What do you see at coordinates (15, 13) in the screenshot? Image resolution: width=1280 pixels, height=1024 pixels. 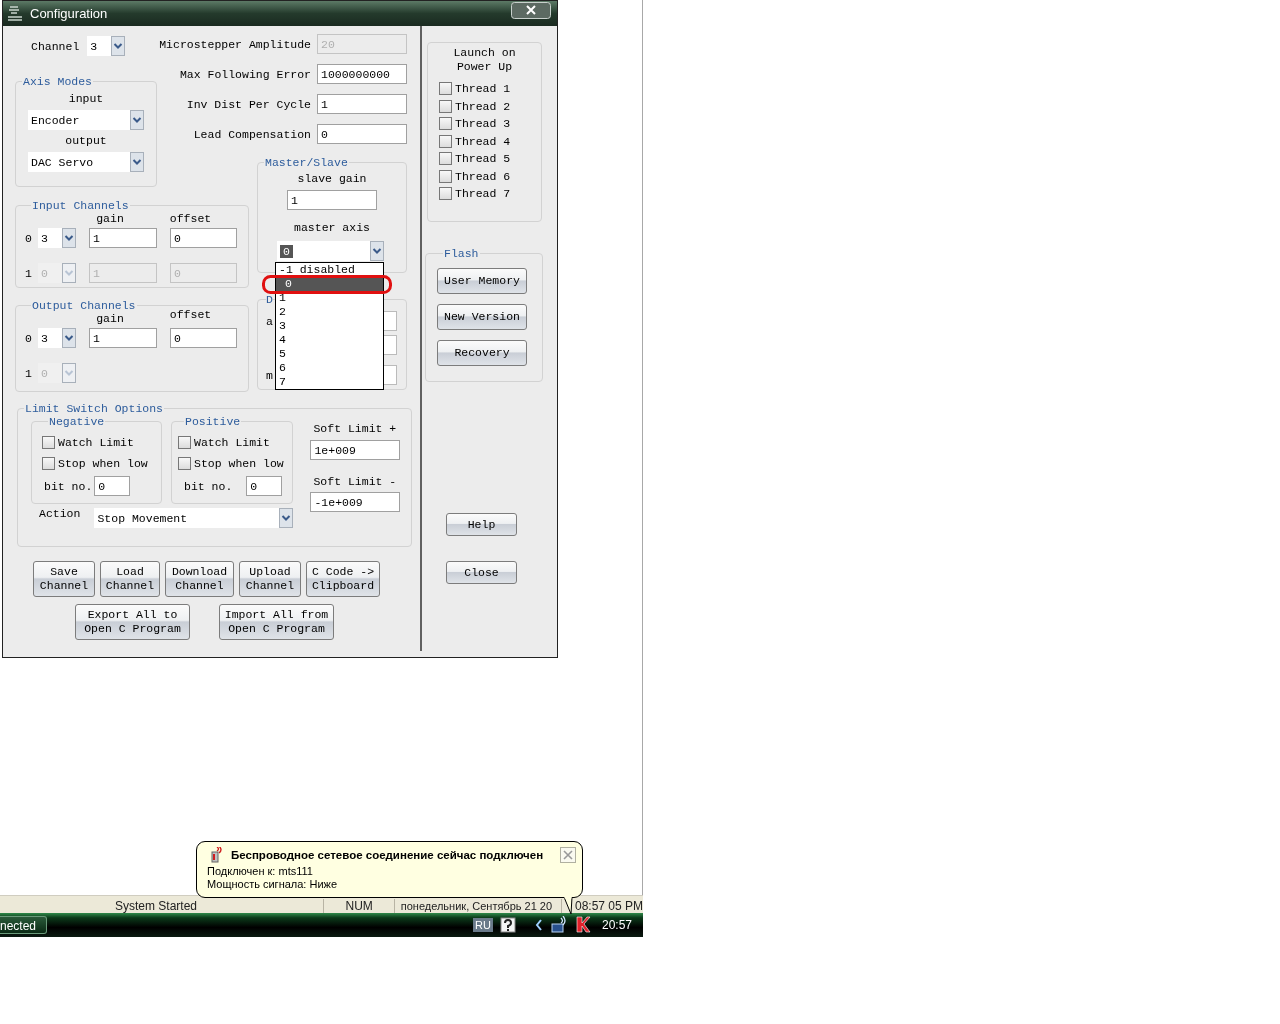 I see `app-logo-icon` at bounding box center [15, 13].